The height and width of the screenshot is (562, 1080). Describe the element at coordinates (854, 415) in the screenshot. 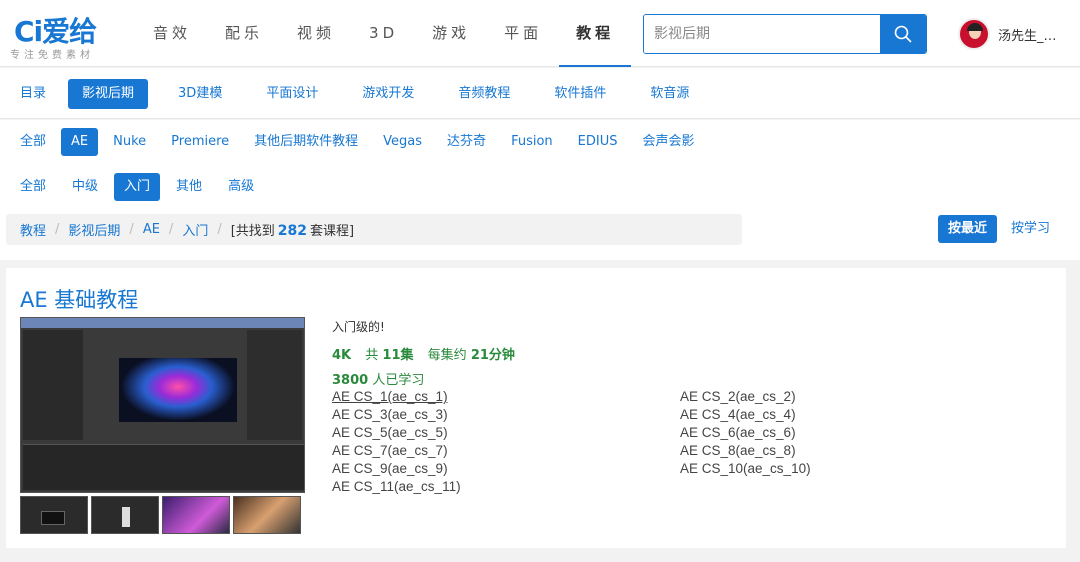

I see `lesson-link: AE CS_4(ae_cs_4)` at that location.